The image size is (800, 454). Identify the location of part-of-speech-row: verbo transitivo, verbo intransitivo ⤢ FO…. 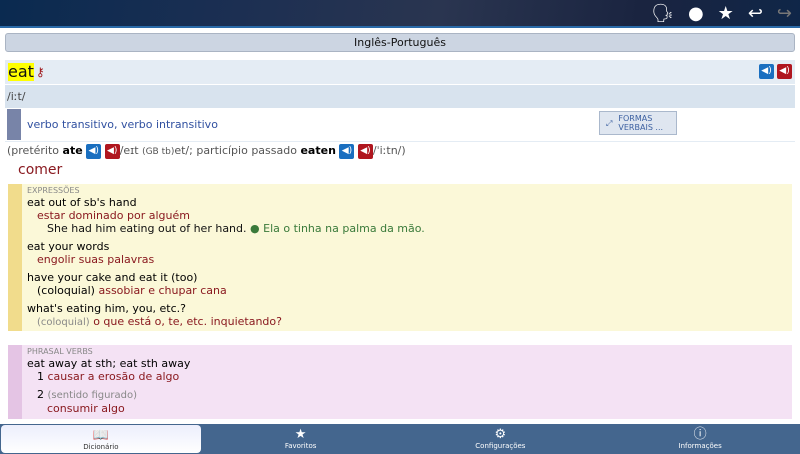
(400, 125).